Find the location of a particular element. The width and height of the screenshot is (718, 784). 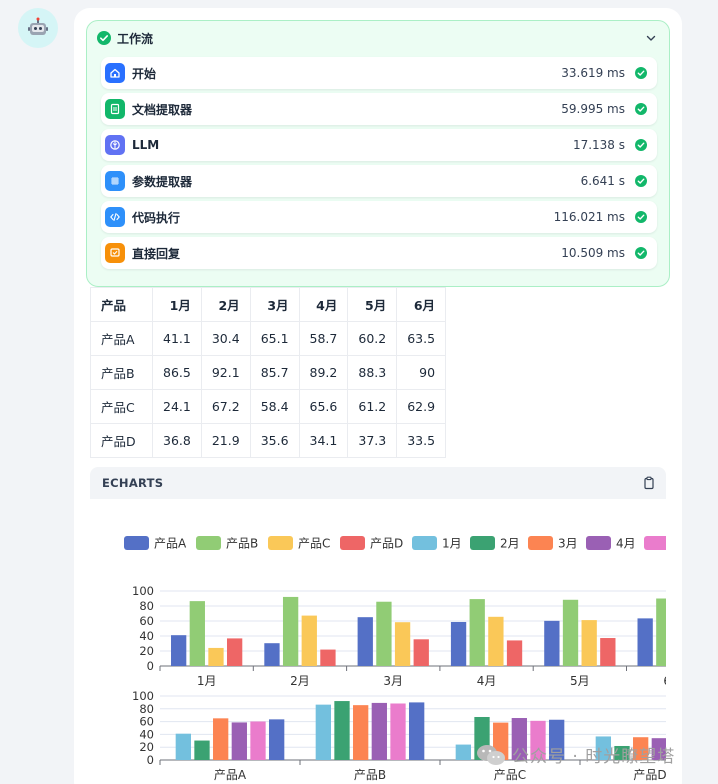

table-cell: 86.5 is located at coordinates (177, 372).